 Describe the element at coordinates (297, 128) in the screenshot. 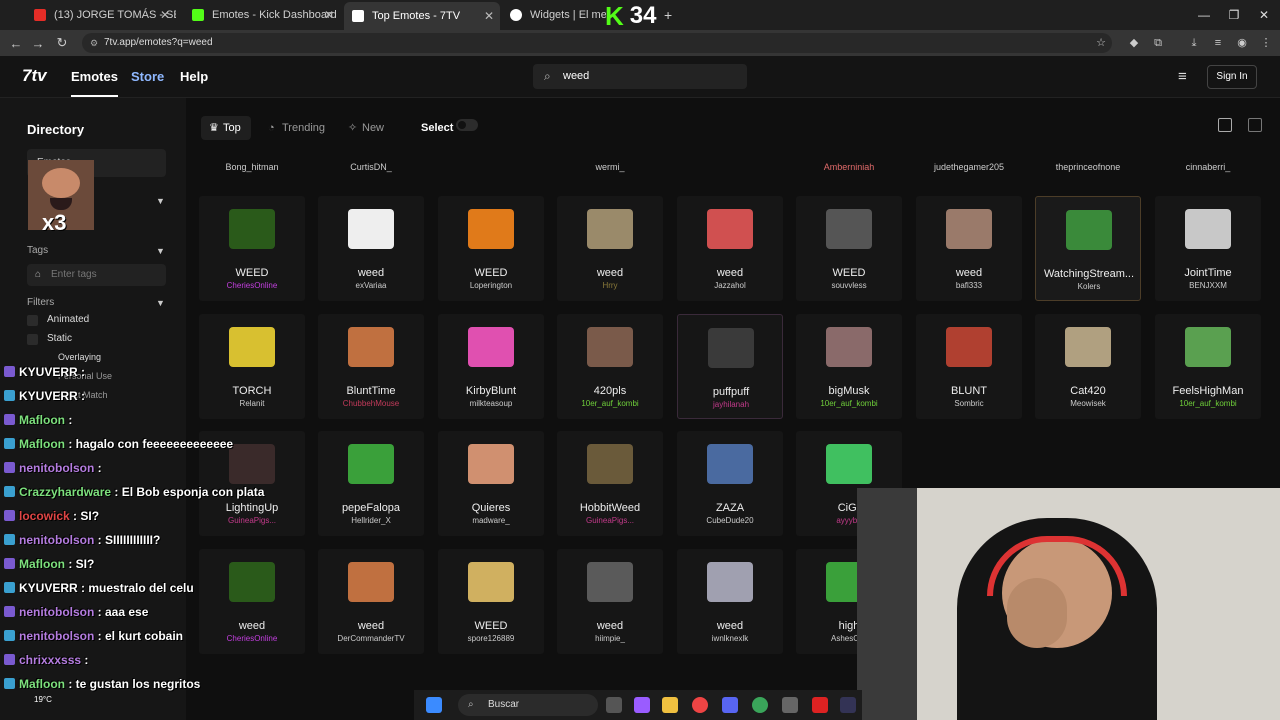

I see `filter-trending: ◔ Trending` at that location.